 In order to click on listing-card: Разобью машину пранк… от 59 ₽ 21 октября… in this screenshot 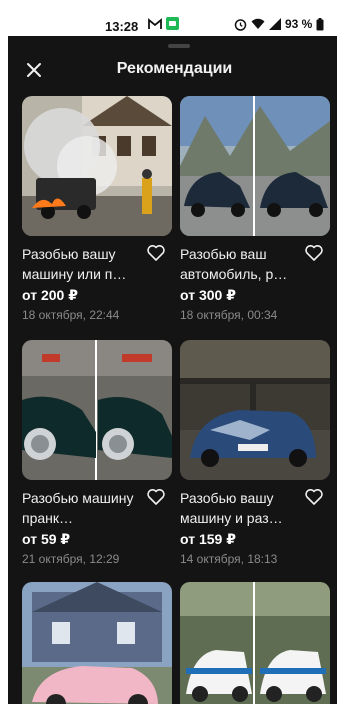, I will do `click(97, 453)`.